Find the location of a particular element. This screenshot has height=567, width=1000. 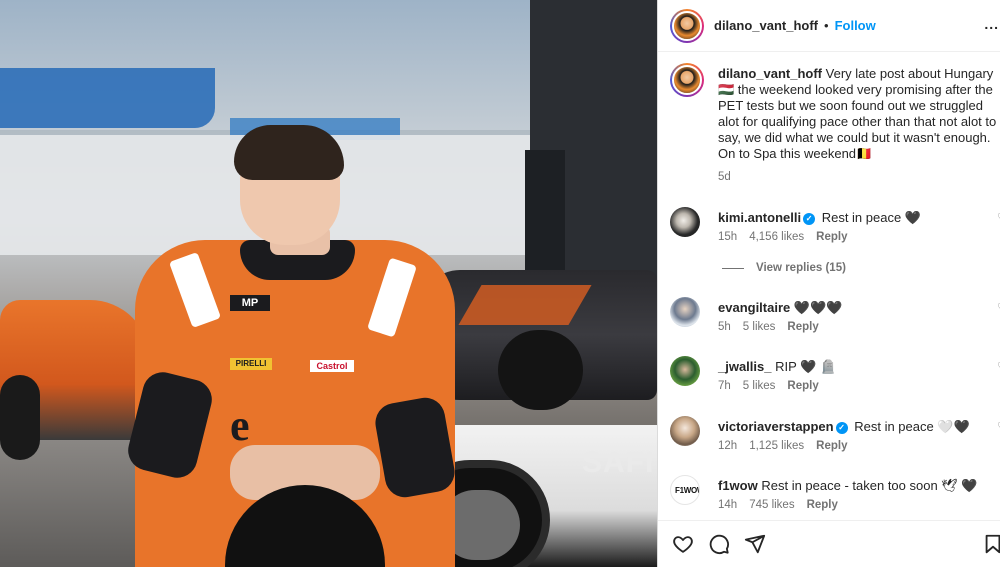

caption-time: 5d is located at coordinates (724, 177).